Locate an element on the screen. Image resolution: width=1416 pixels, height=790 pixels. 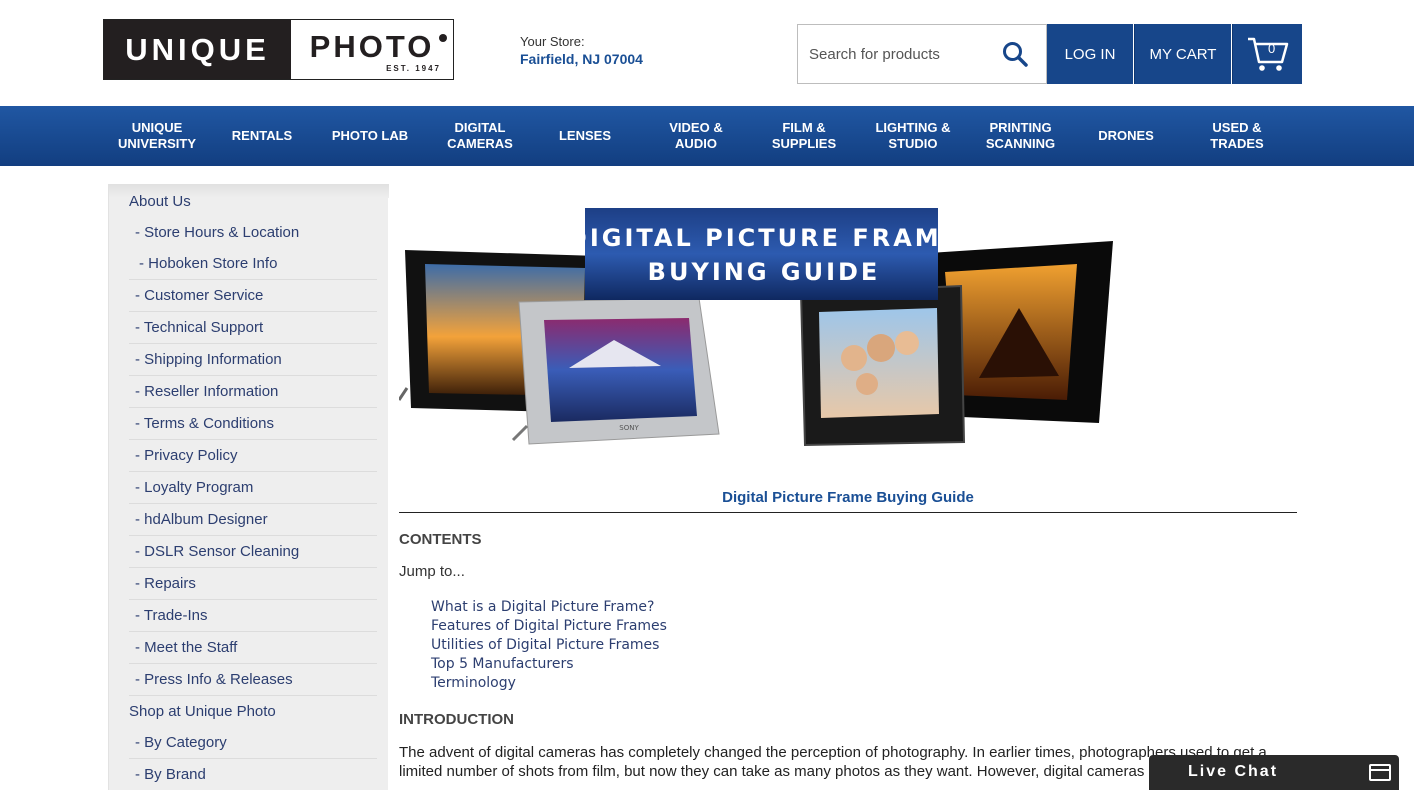
login-button: LOG IN is located at coordinates (1090, 54).